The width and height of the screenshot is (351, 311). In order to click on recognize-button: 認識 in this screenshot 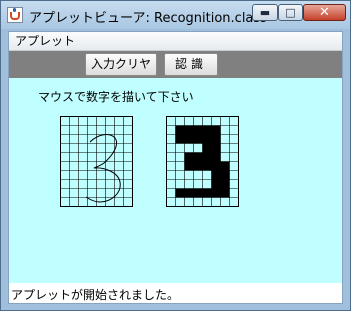, I will do `click(191, 64)`.